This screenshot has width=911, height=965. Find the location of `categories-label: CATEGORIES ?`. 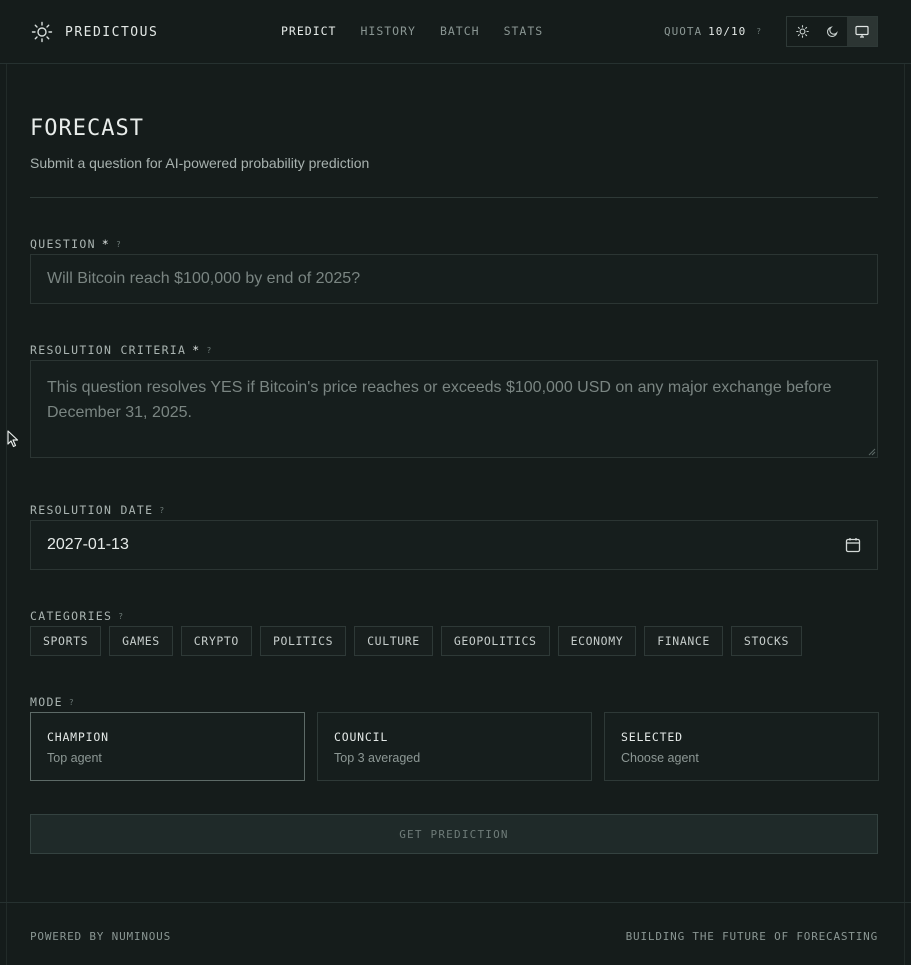

categories-label: CATEGORIES ? is located at coordinates (77, 616).